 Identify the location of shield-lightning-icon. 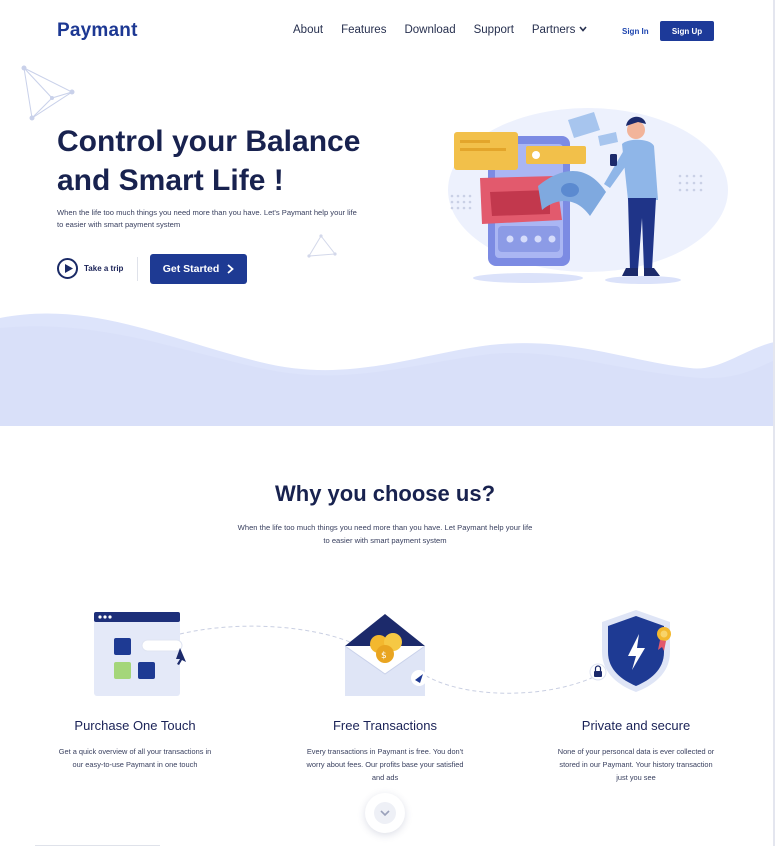
(630, 651).